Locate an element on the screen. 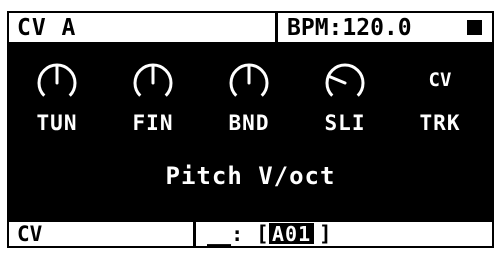  footer-close-bracket: ] is located at coordinates (325, 234).